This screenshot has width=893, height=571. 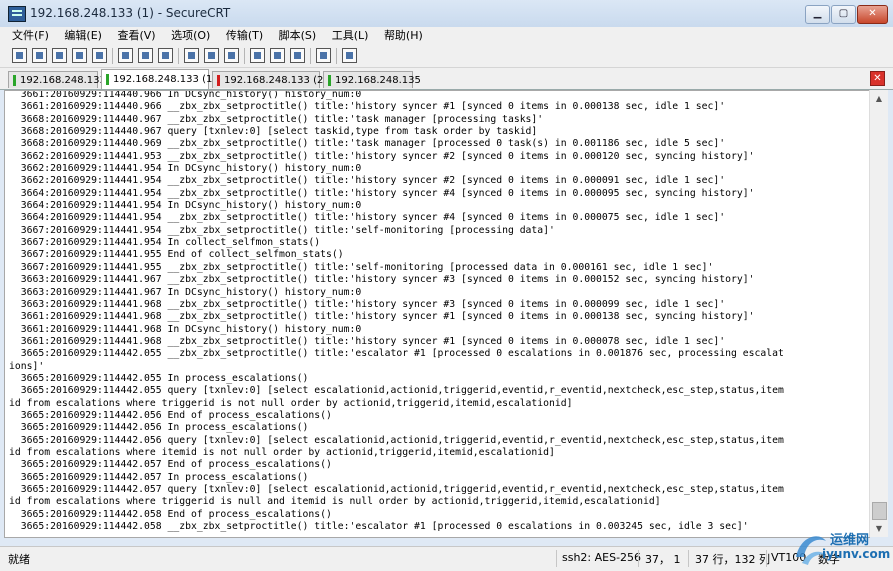 What do you see at coordinates (231, 55) in the screenshot?
I see `print-icon` at bounding box center [231, 55].